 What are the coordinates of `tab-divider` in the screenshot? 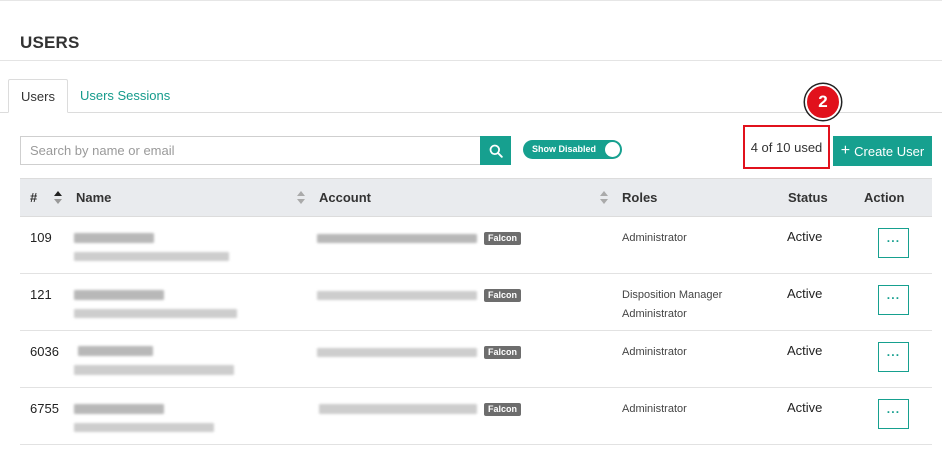 It's located at (471, 112).